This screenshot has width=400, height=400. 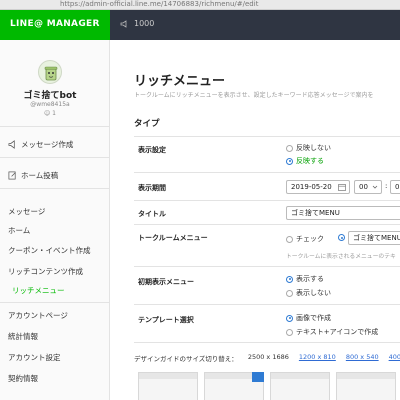 What do you see at coordinates (310, 279) in the screenshot?
I see `radio-label: 表示する` at bounding box center [310, 279].